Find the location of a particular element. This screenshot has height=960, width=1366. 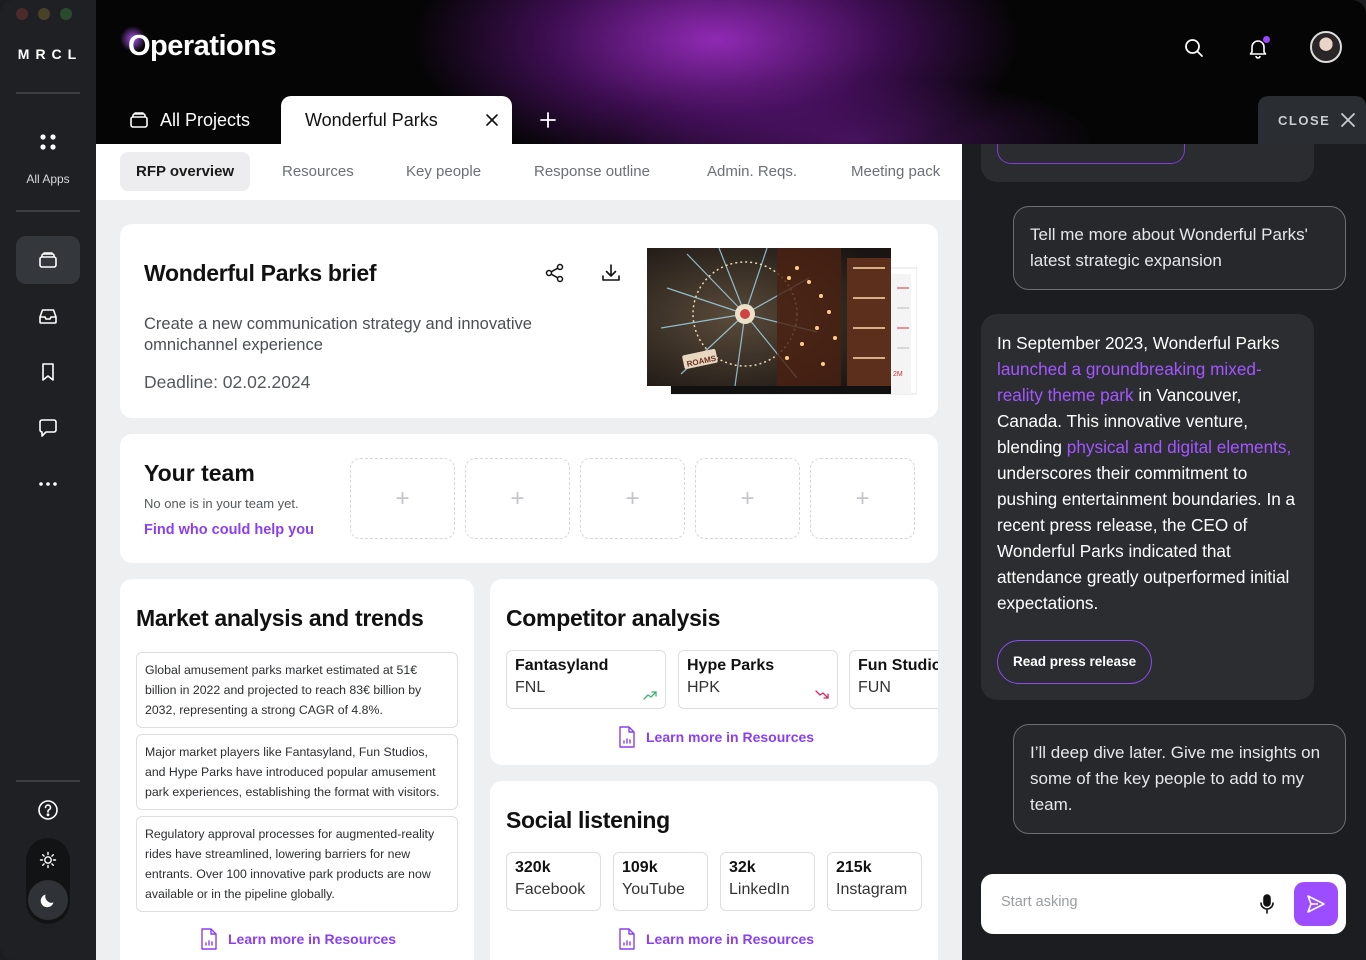

stat-label: Facebook is located at coordinates (550, 889).